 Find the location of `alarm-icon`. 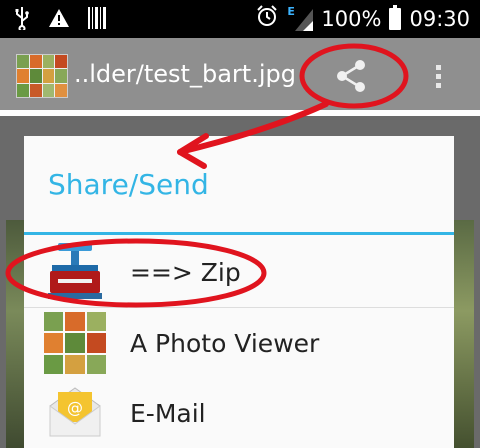

alarm-icon is located at coordinates (267, 18).